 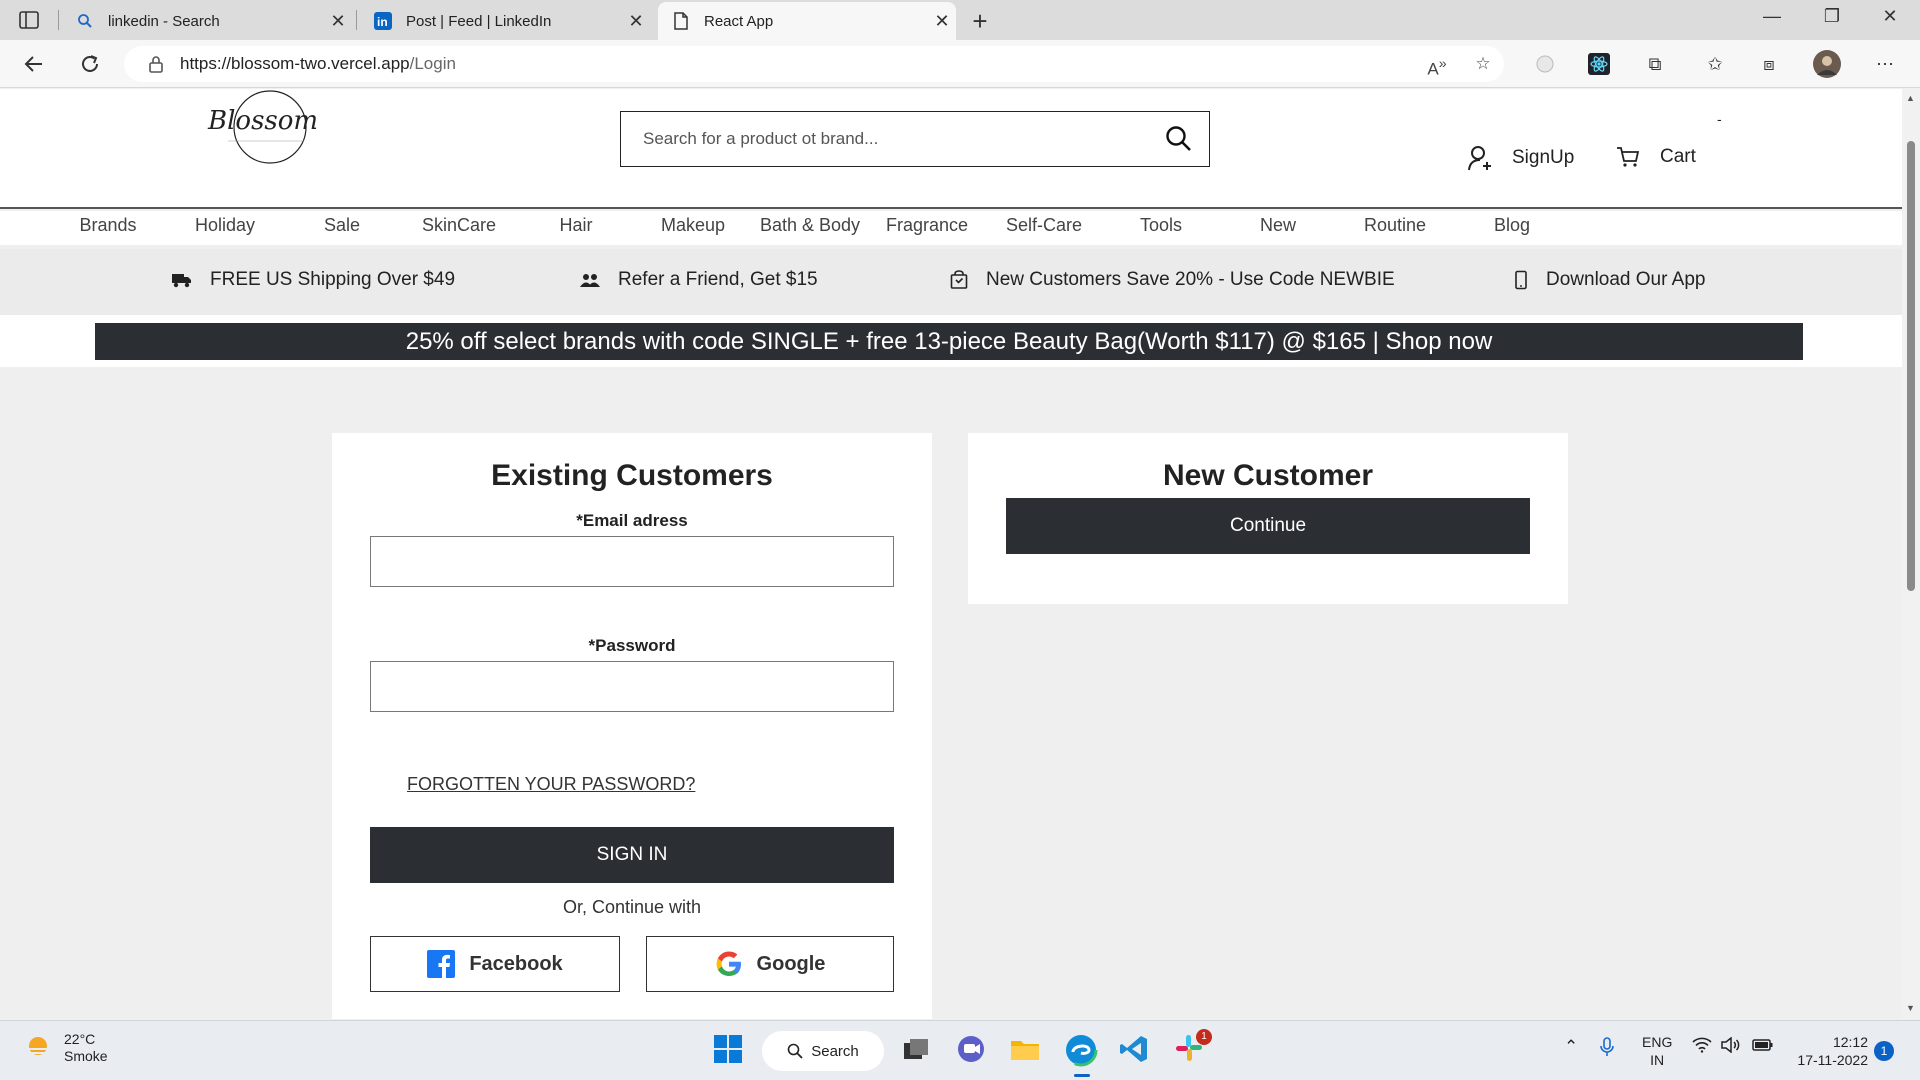 I want to click on nav-bath-body: Bath & Body, so click(x=810, y=225).